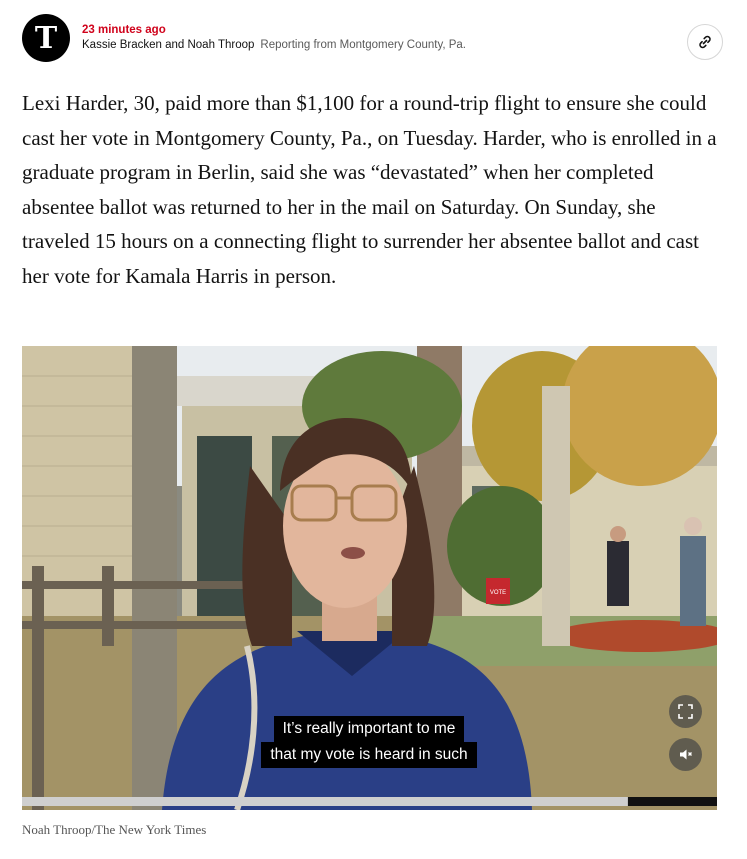 The height and width of the screenshot is (859, 747). I want to click on video-progress-bar, so click(369, 801).